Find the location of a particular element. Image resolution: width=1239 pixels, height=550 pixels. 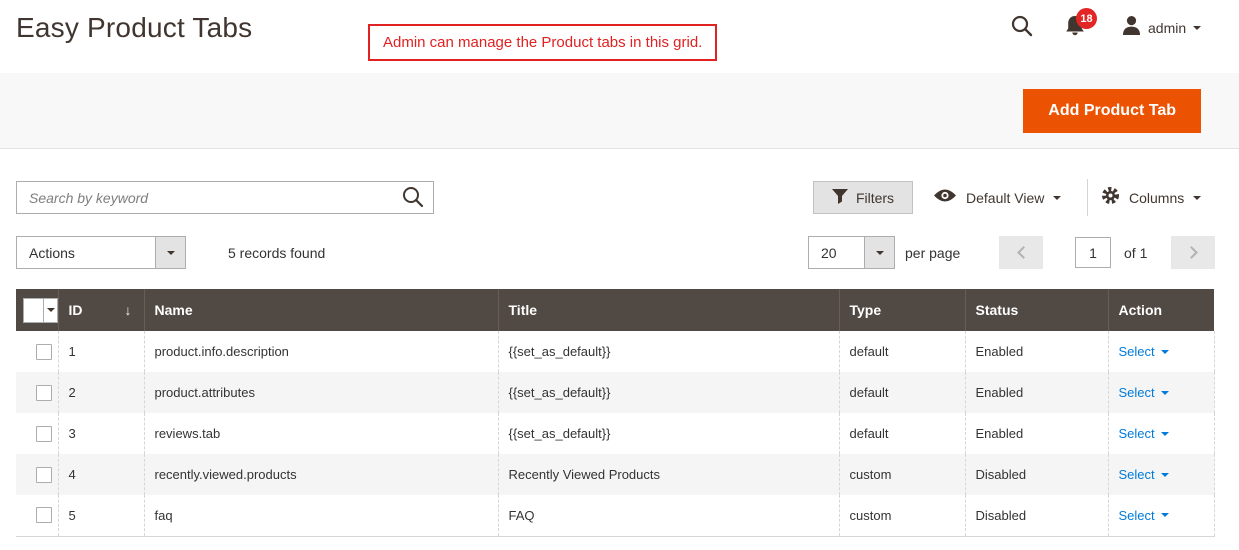

keyword-search is located at coordinates (225, 197).